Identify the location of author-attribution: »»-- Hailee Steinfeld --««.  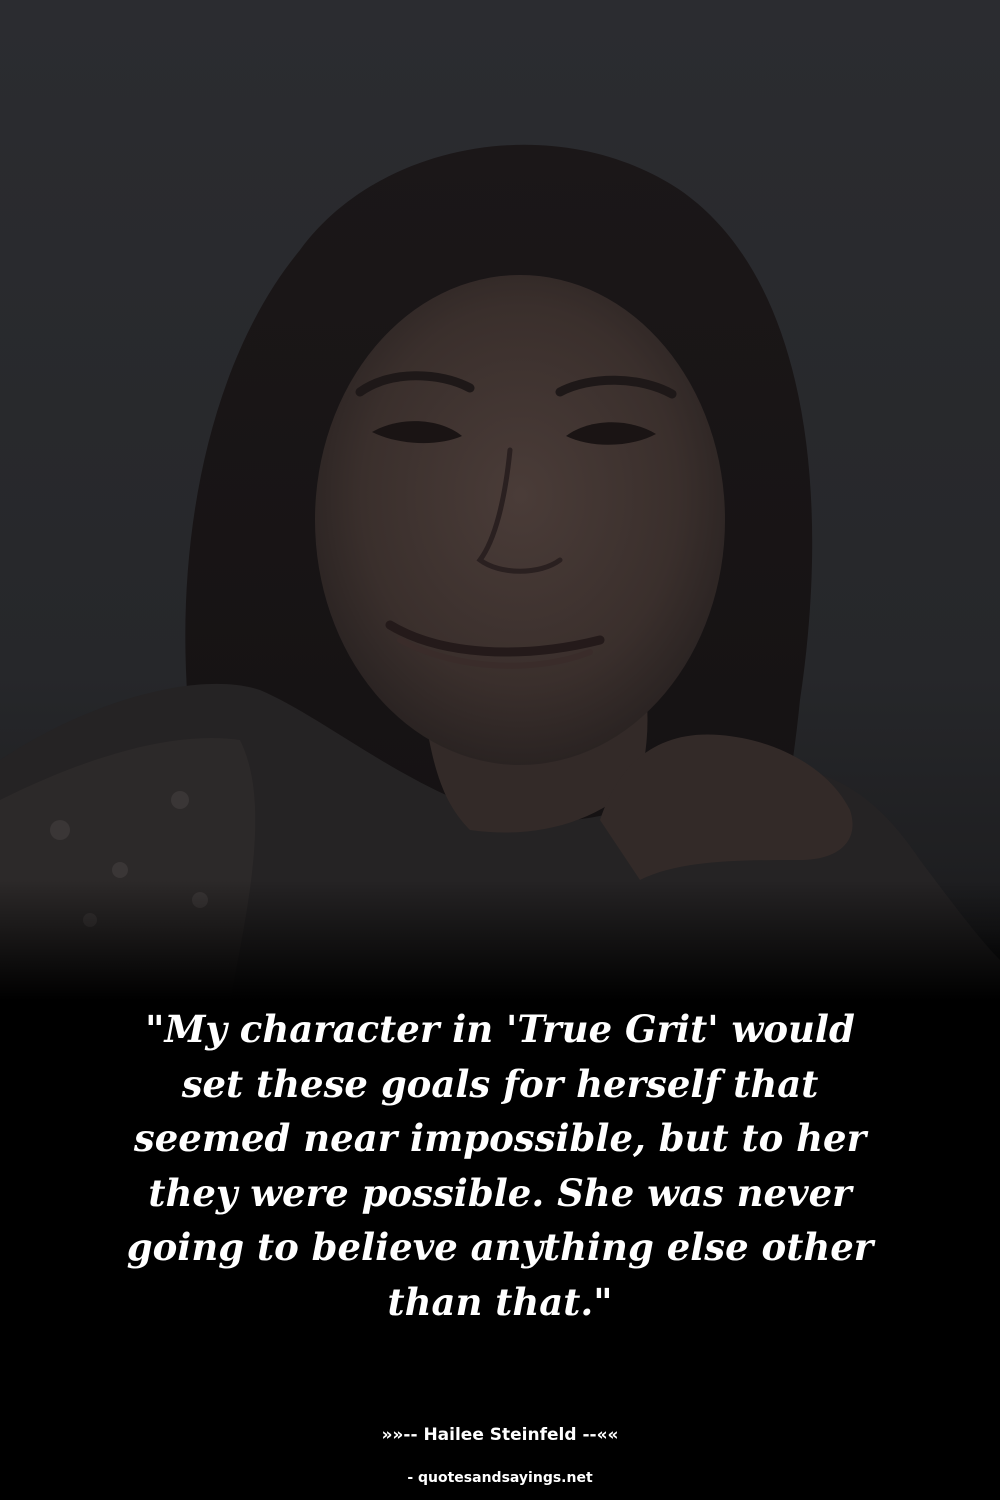
(500, 1435).